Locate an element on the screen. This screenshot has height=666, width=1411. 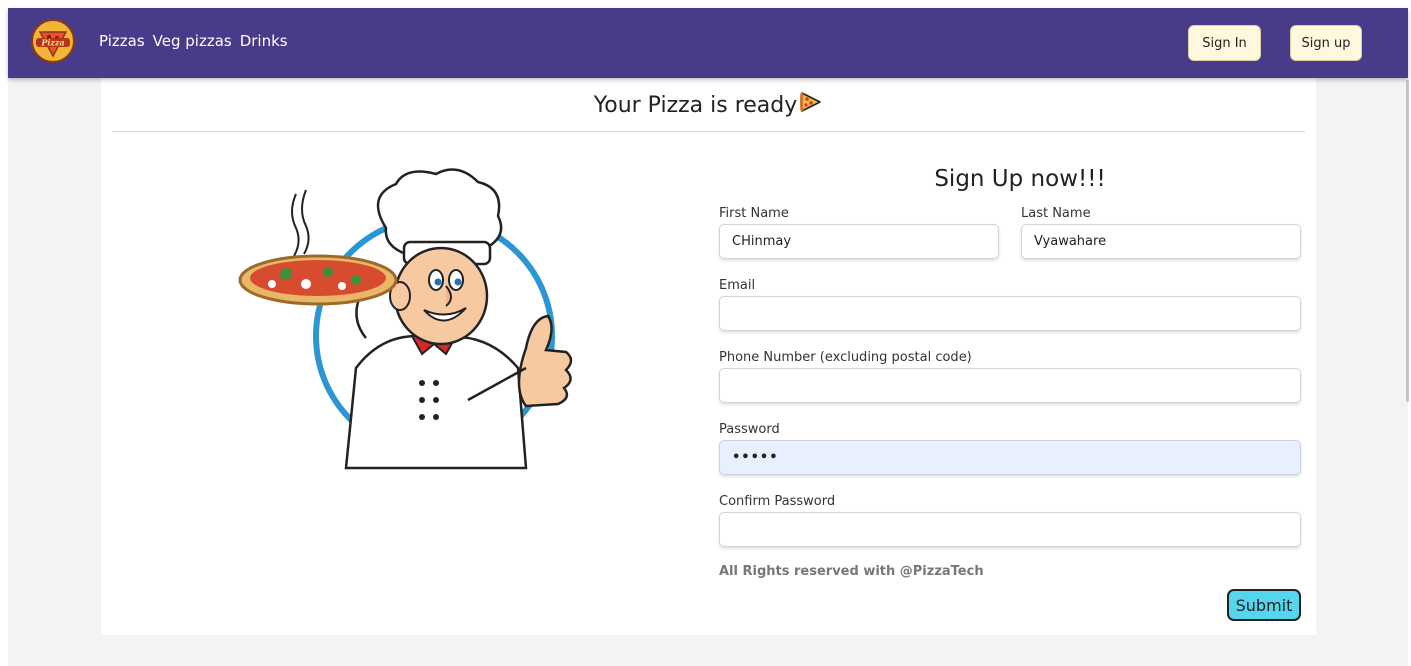
svg-text: Pizza is located at coordinates (52, 43).